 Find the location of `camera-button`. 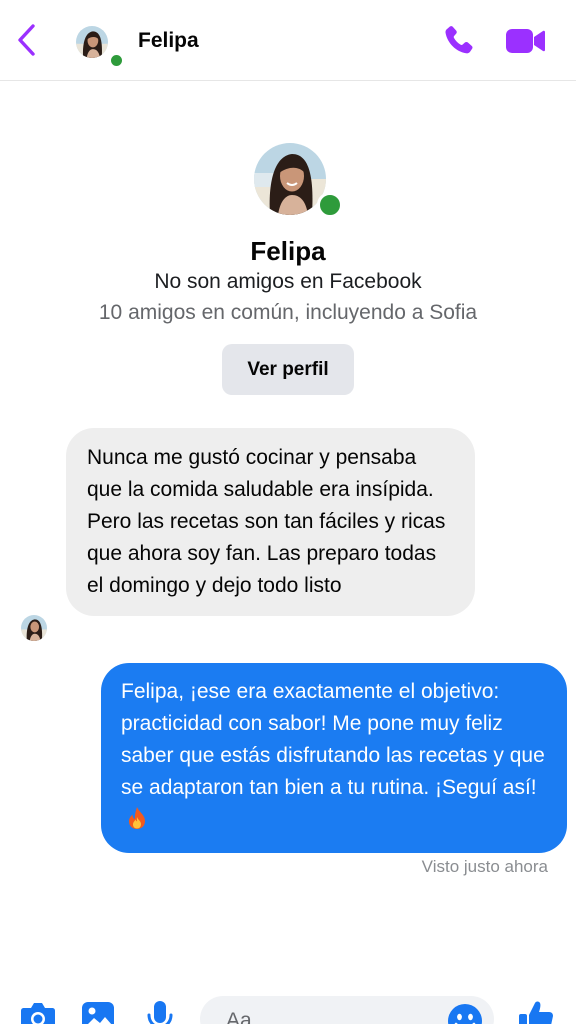

camera-button is located at coordinates (38, 1012).